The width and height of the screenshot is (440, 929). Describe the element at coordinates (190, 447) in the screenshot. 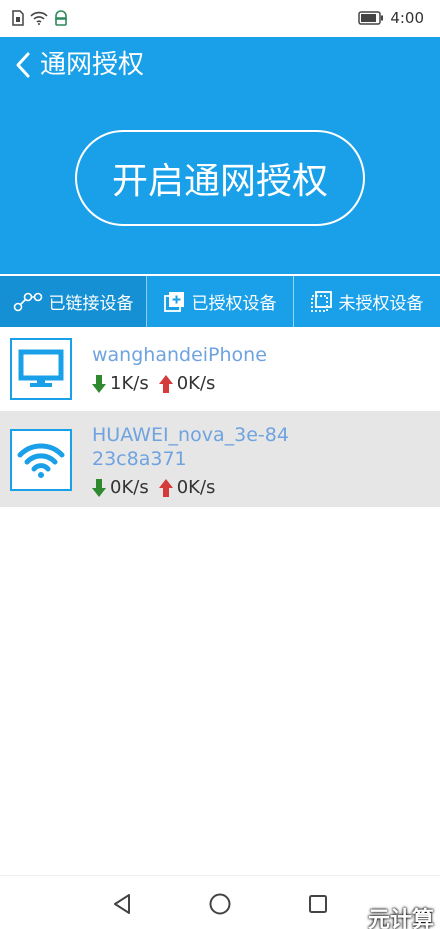

I see `device-name: HUAWEI_nova_3e-8423c8a371` at that location.